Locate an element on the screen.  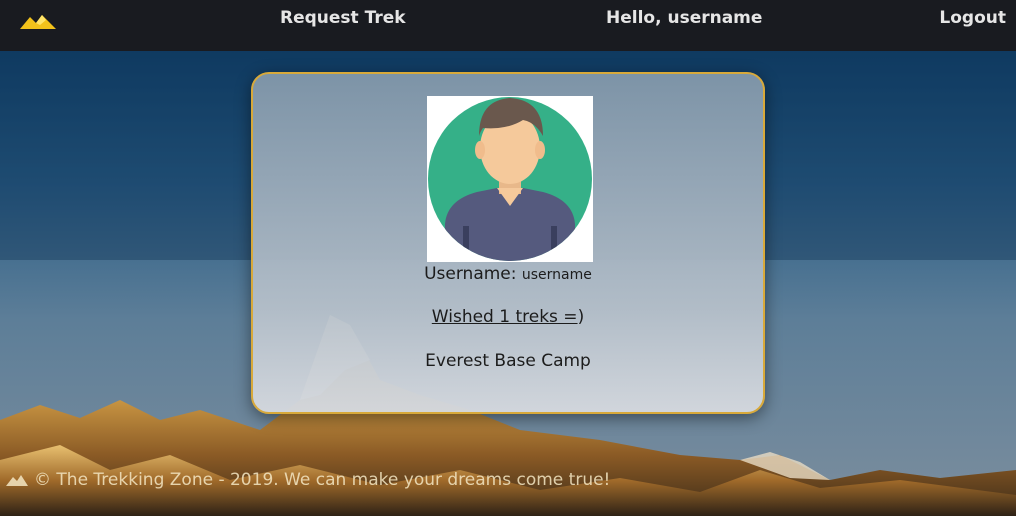
request-trek-link: Request Trek is located at coordinates (343, 18).